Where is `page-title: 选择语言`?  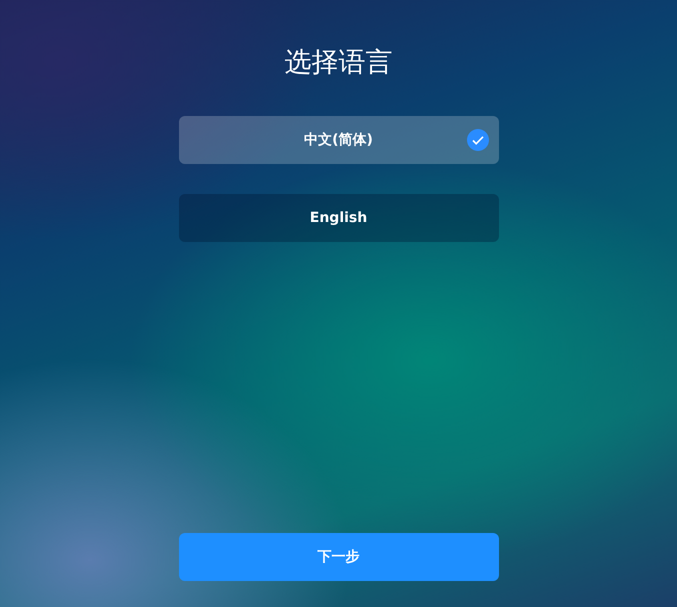
page-title: 选择语言 is located at coordinates (338, 63).